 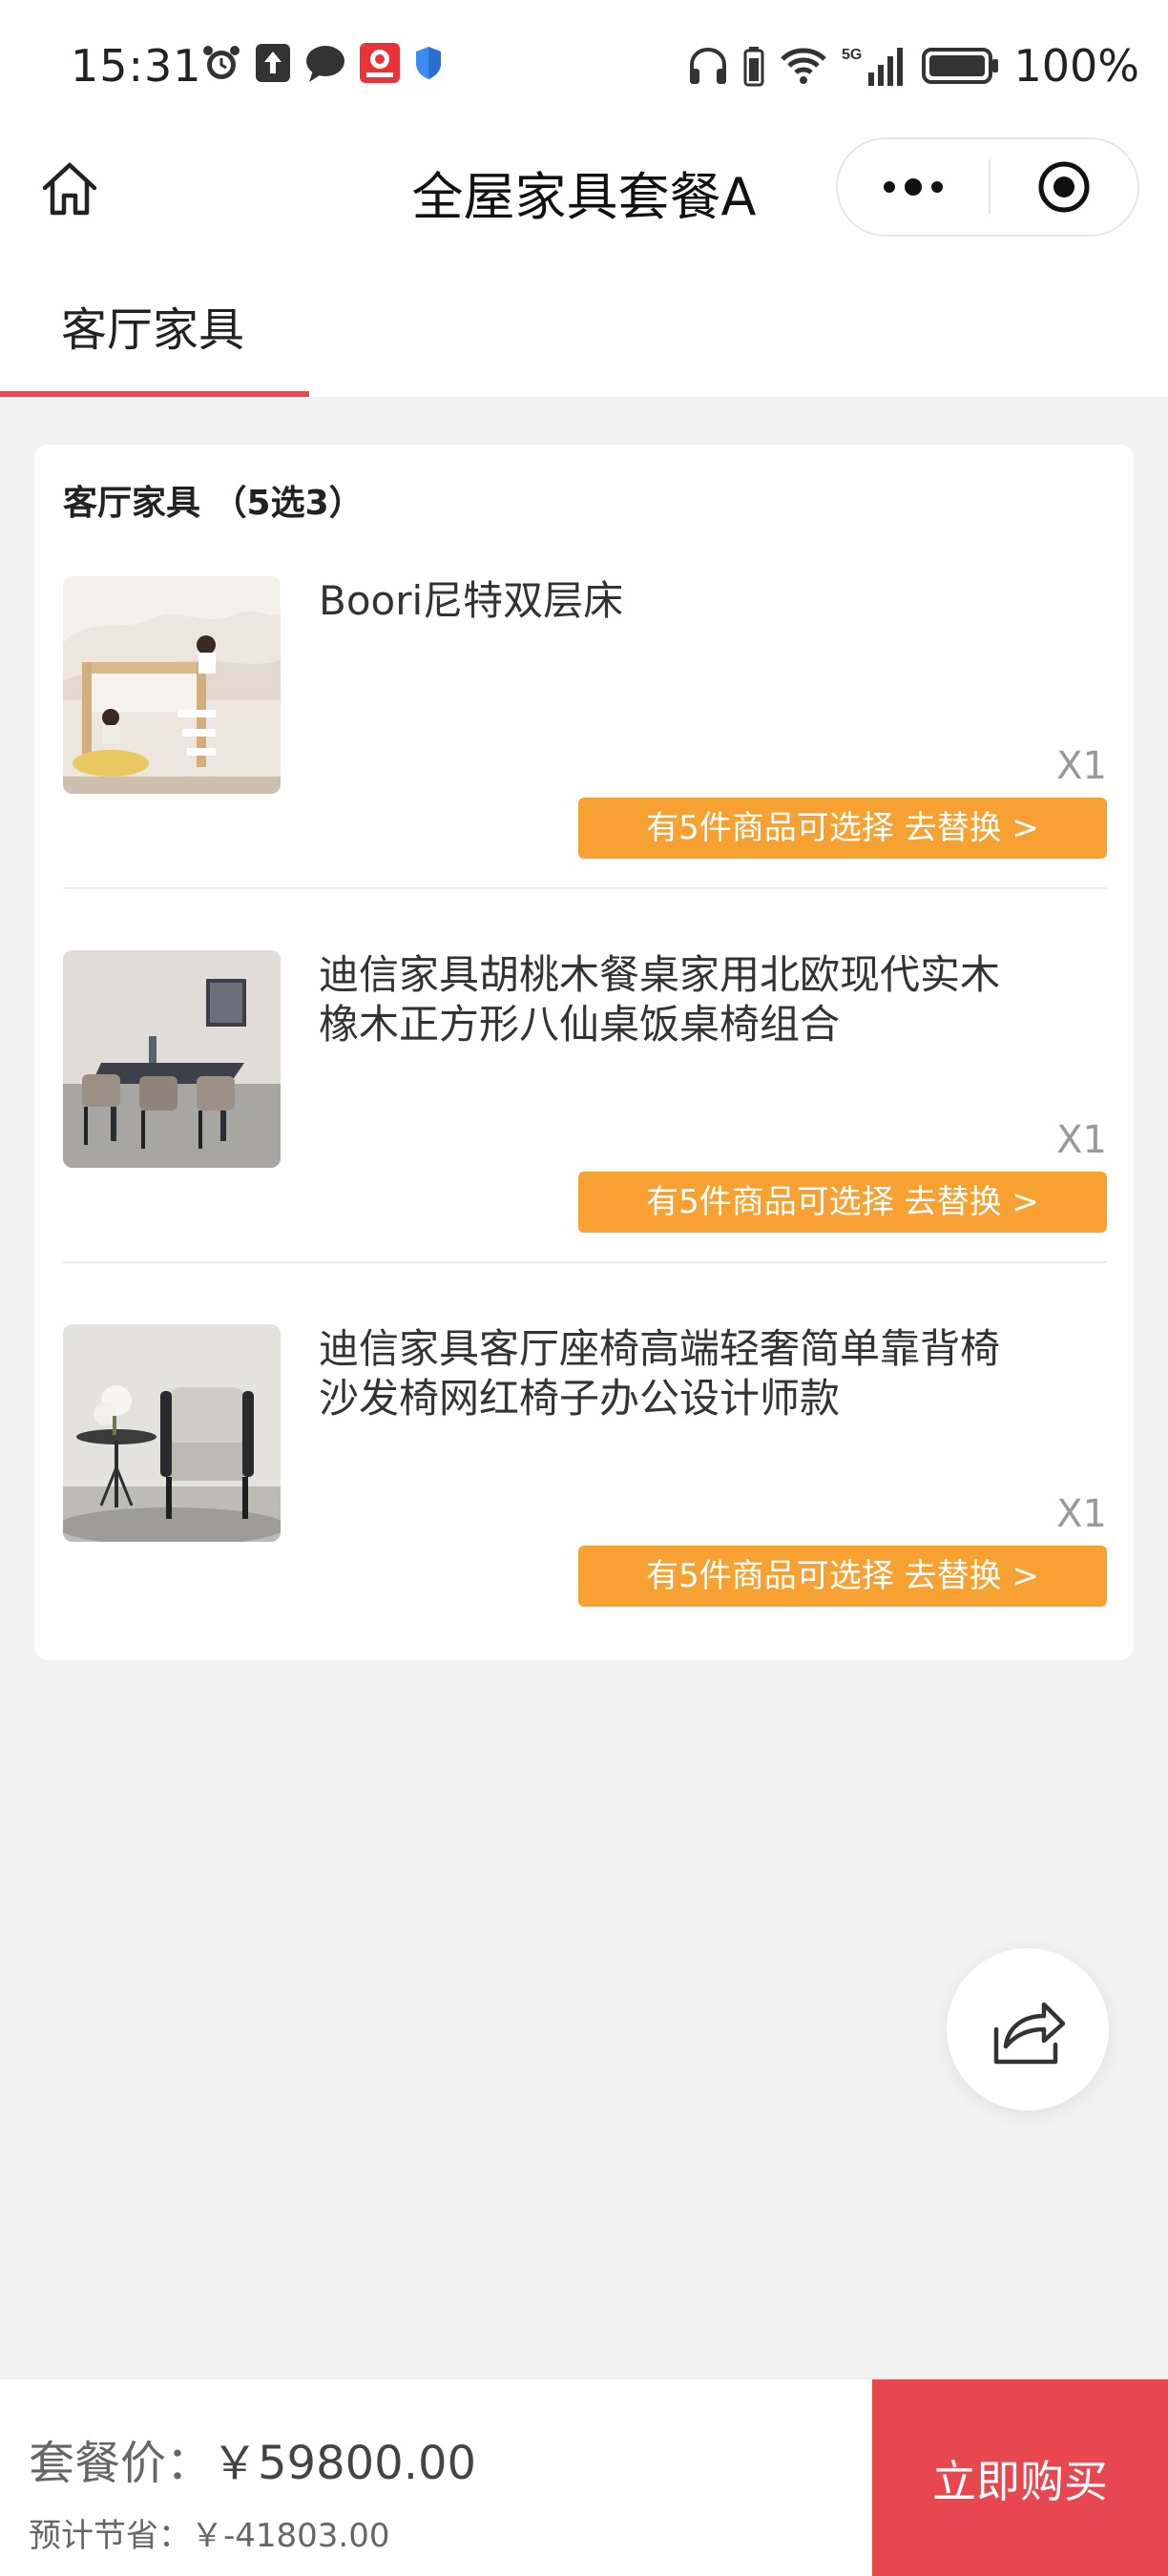 What do you see at coordinates (873, 66) in the screenshot?
I see `cellular-signal-icon: 5G` at bounding box center [873, 66].